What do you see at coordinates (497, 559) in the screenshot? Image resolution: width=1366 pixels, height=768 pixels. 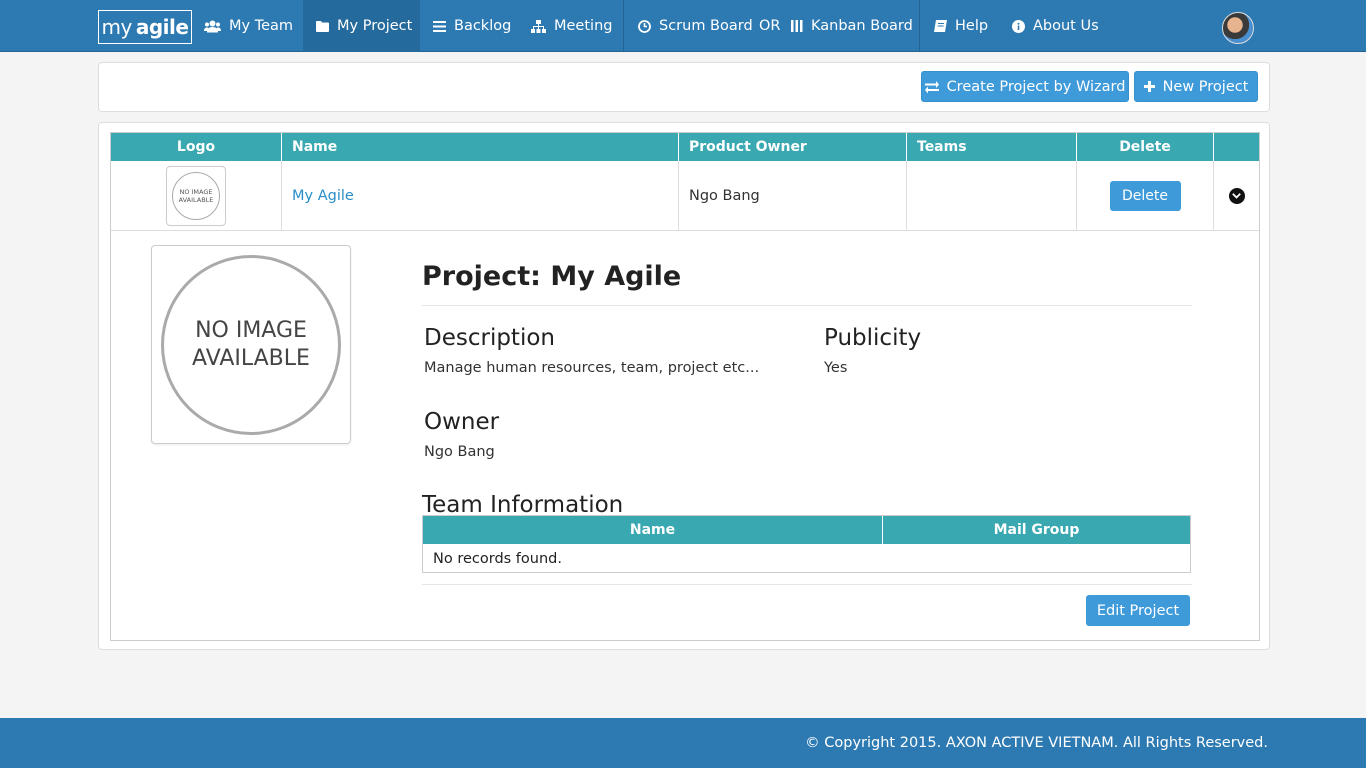 I see `no-records-message: No records found.` at bounding box center [497, 559].